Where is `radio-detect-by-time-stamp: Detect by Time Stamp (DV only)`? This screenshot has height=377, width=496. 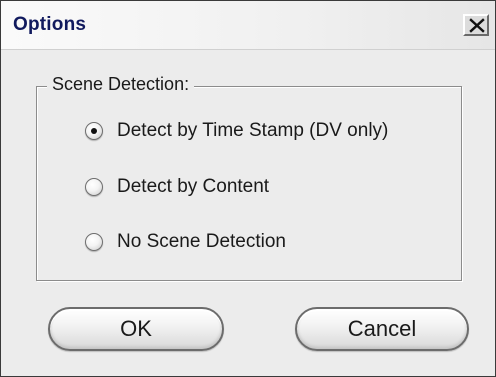 radio-detect-by-time-stamp: Detect by Time Stamp (DV only) is located at coordinates (236, 131).